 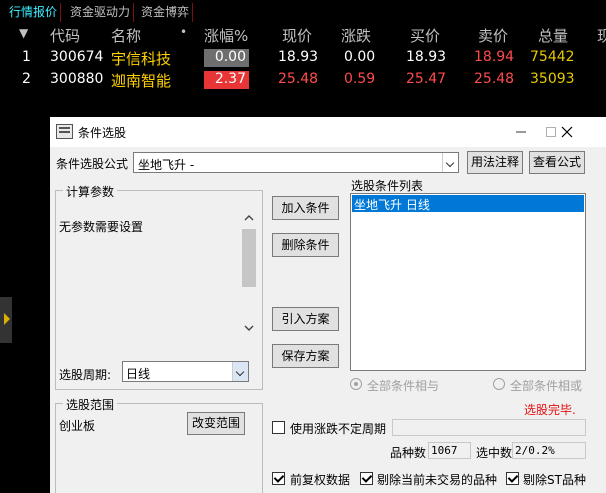 What do you see at coordinates (298, 57) in the screenshot?
I see `row-price: 18.93` at bounding box center [298, 57].